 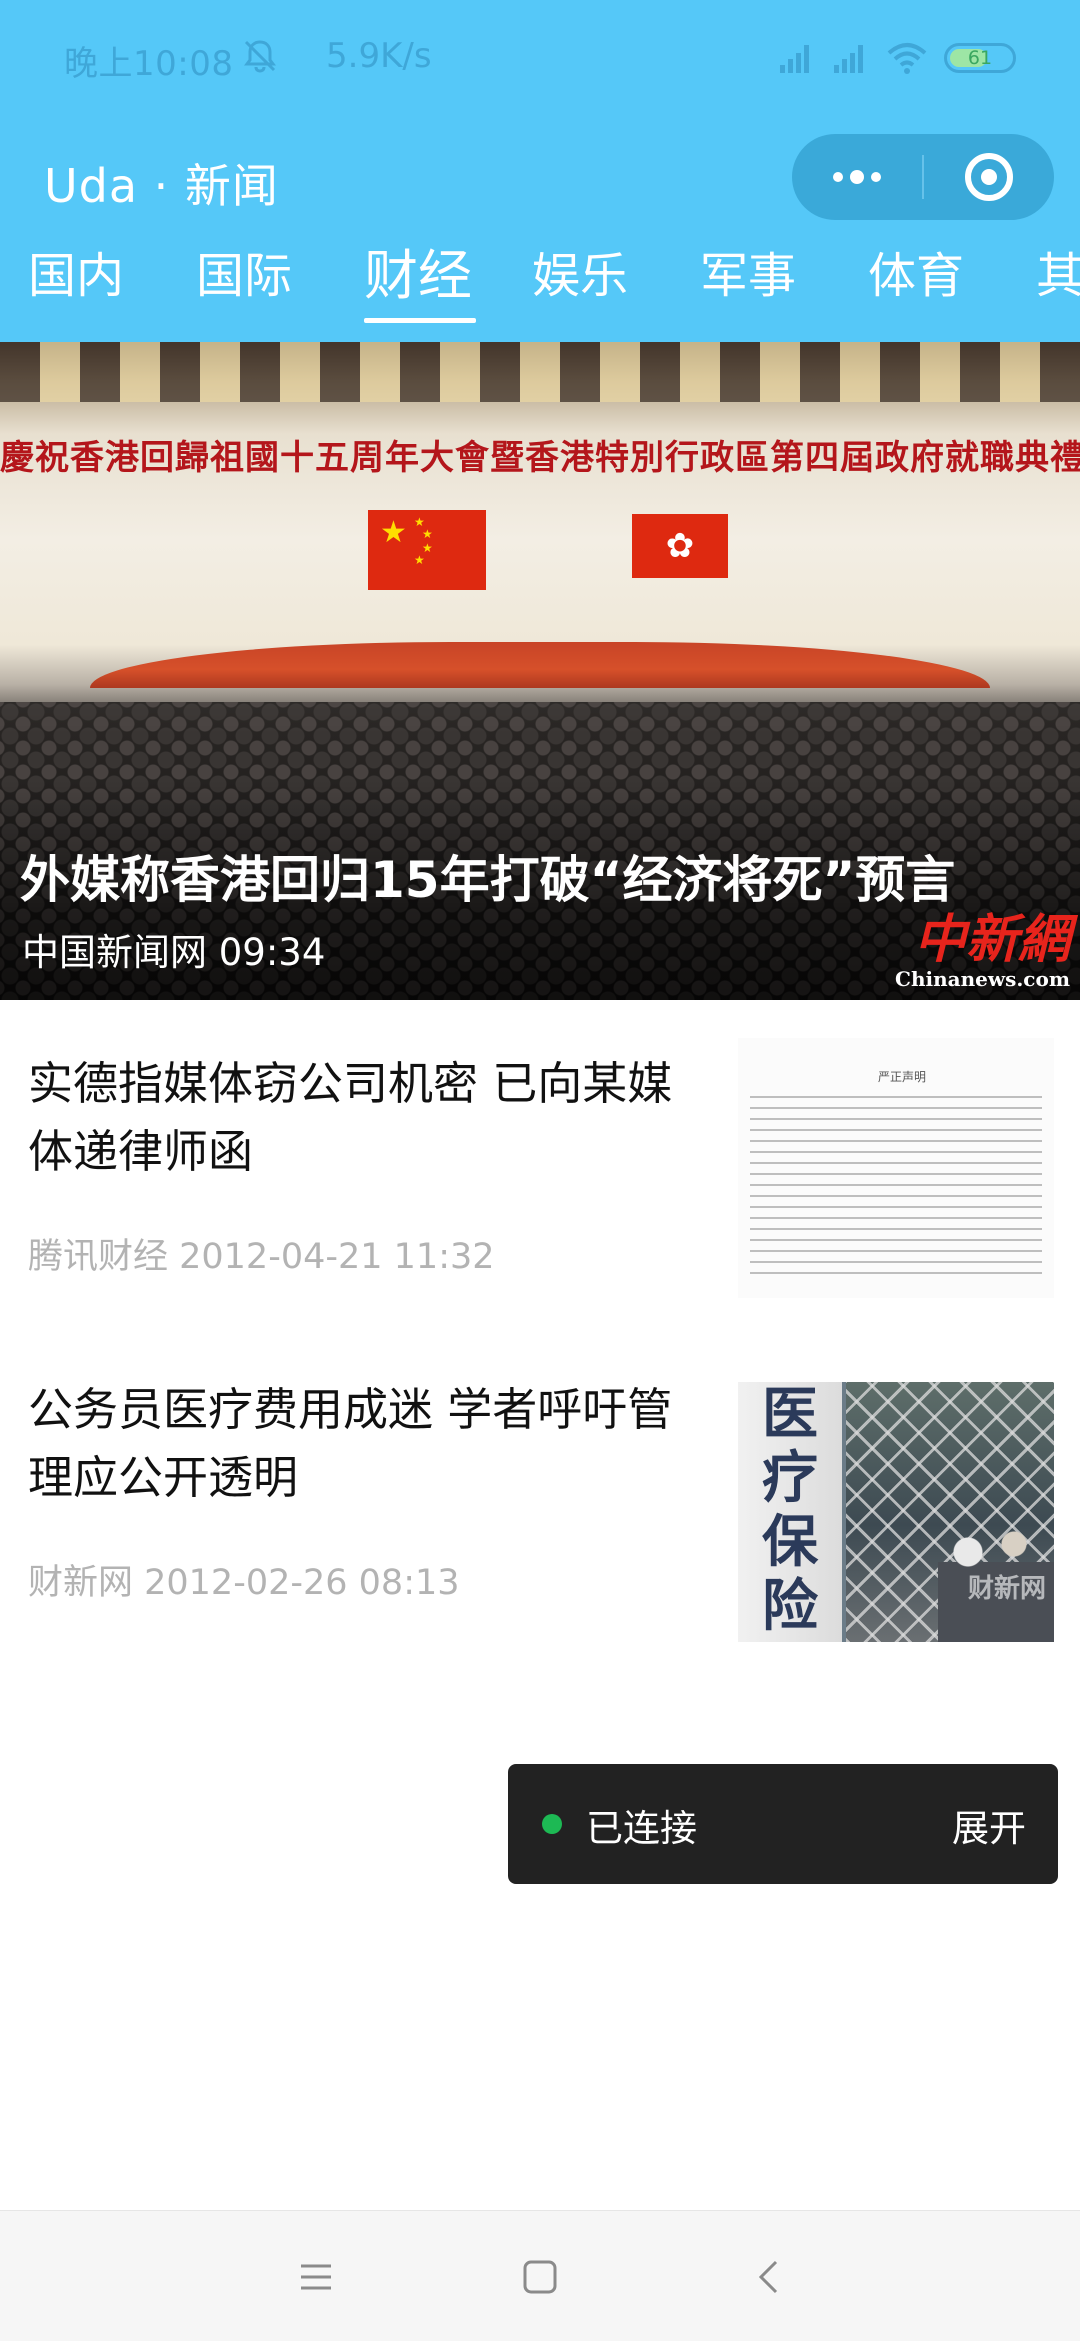 What do you see at coordinates (552, 1824) in the screenshot?
I see `status-dot-icon` at bounding box center [552, 1824].